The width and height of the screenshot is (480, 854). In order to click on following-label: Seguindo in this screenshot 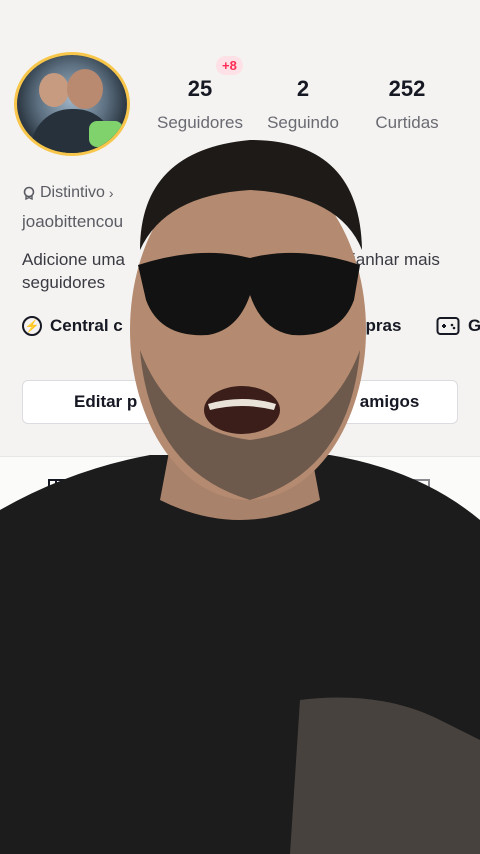, I will do `click(303, 123)`.